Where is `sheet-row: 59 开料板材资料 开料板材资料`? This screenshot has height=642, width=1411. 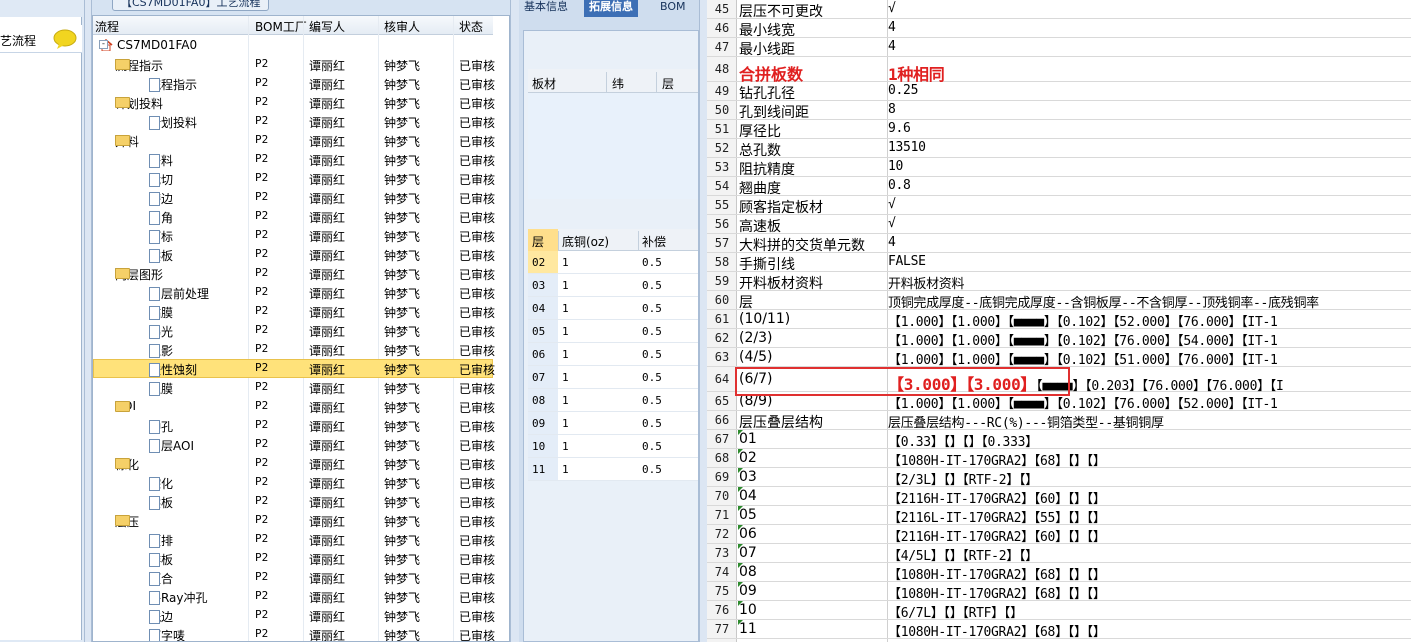
sheet-row: 59 开料板材资料 开料板材资料 is located at coordinates (1059, 282).